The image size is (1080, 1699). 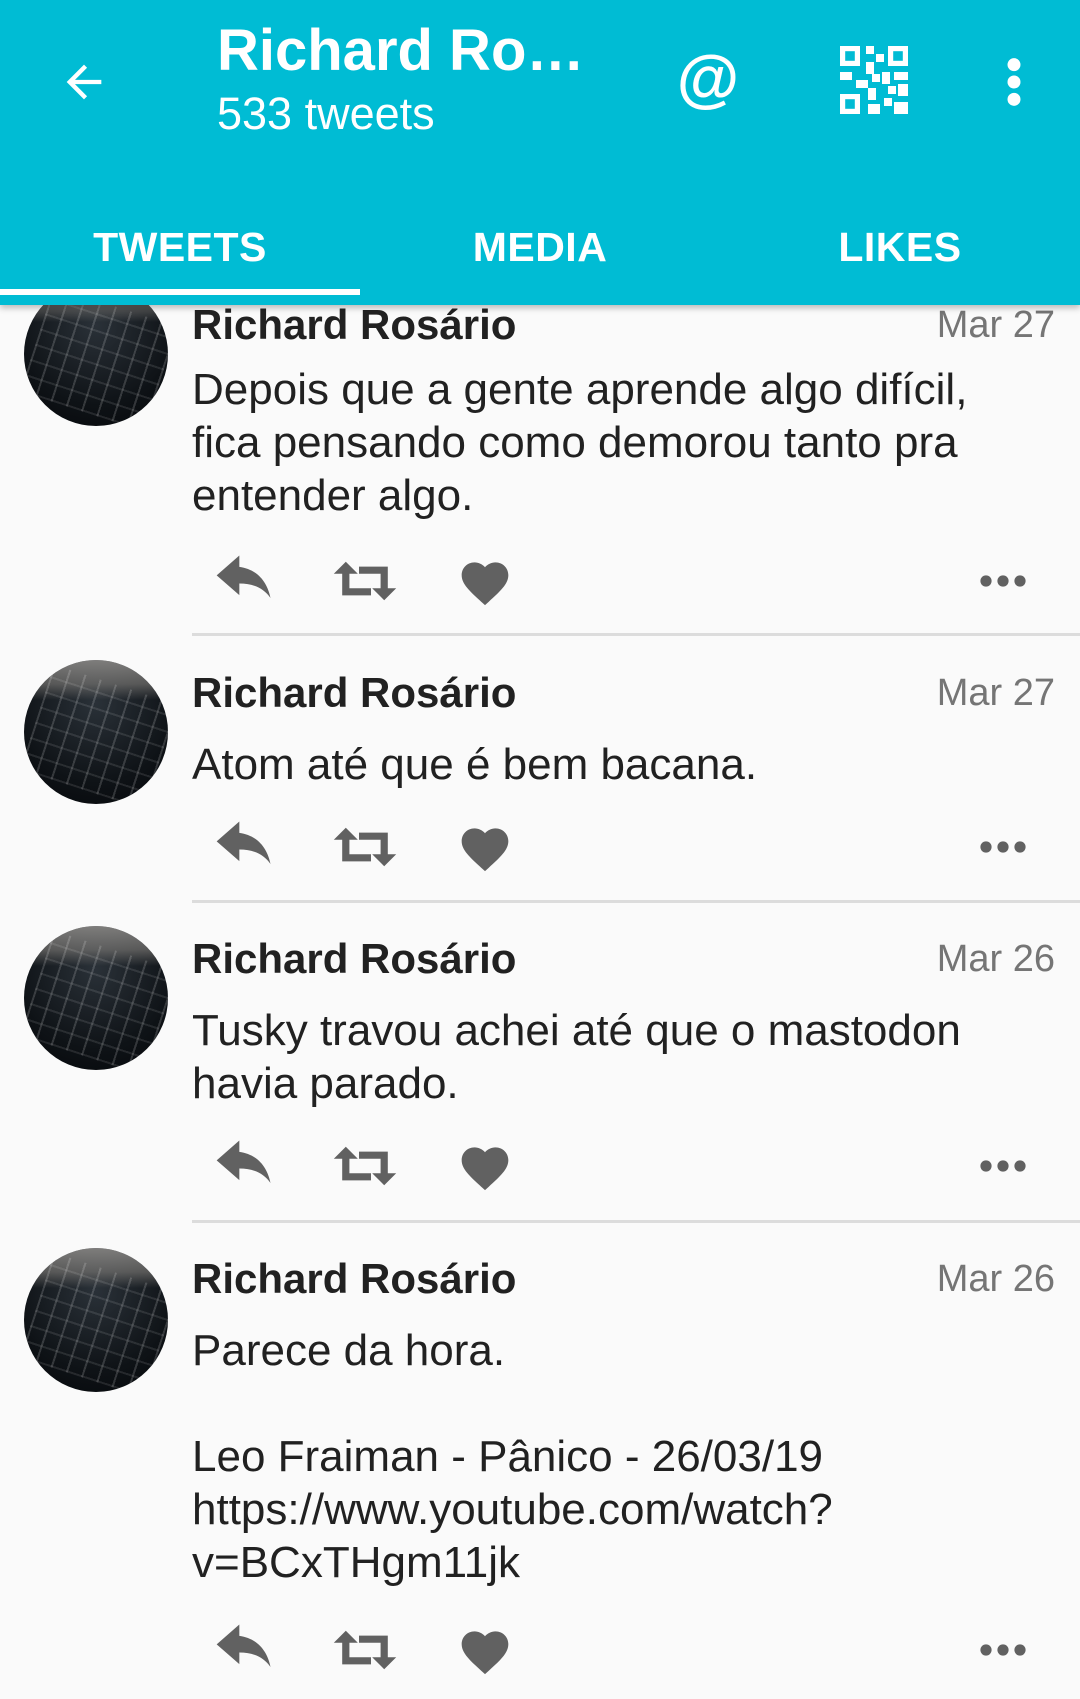 I want to click on at-sign-icon: @, so click(x=708, y=78).